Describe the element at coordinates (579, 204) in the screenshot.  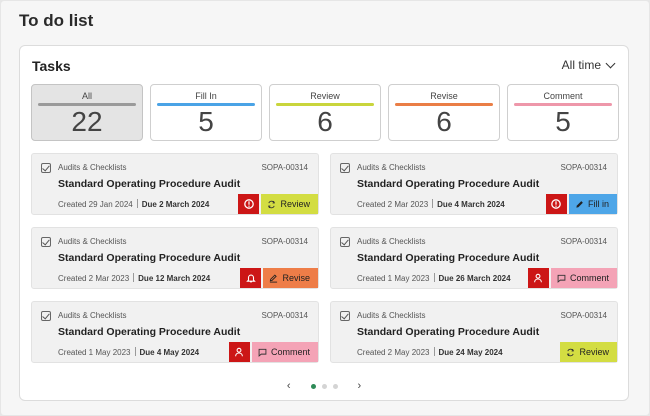
I see `pencil-icon` at that location.